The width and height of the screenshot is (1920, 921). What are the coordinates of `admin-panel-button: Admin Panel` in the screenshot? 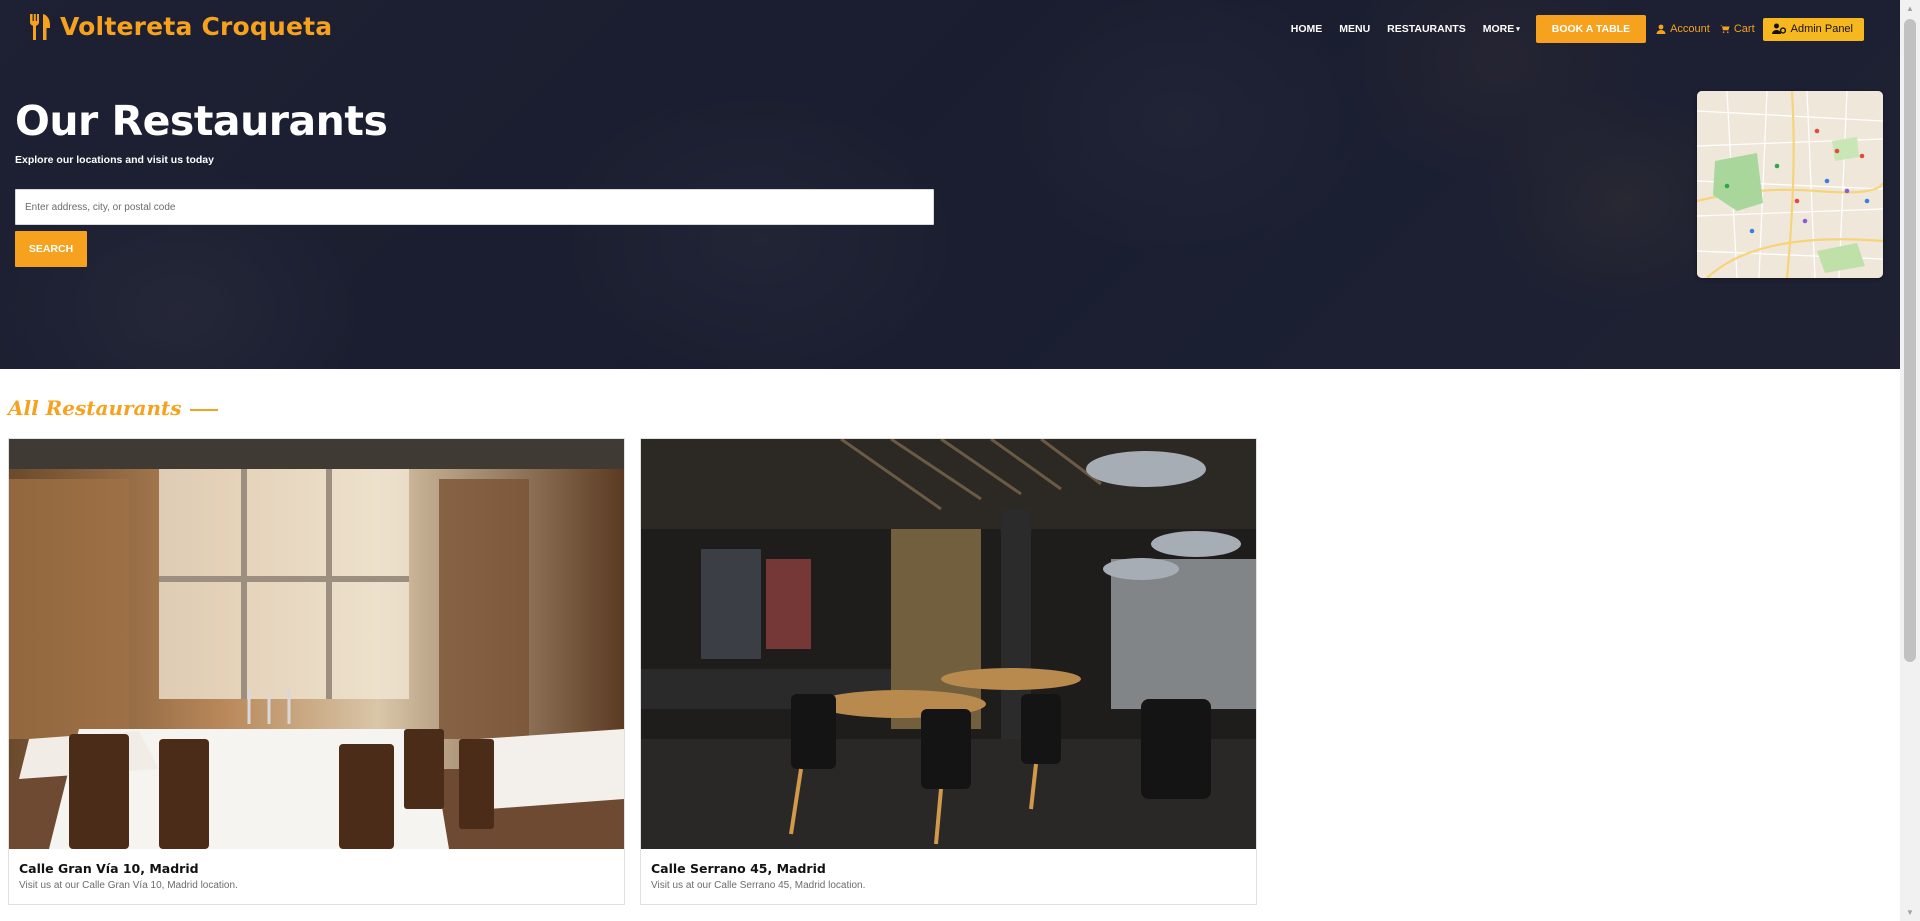 It's located at (1813, 29).